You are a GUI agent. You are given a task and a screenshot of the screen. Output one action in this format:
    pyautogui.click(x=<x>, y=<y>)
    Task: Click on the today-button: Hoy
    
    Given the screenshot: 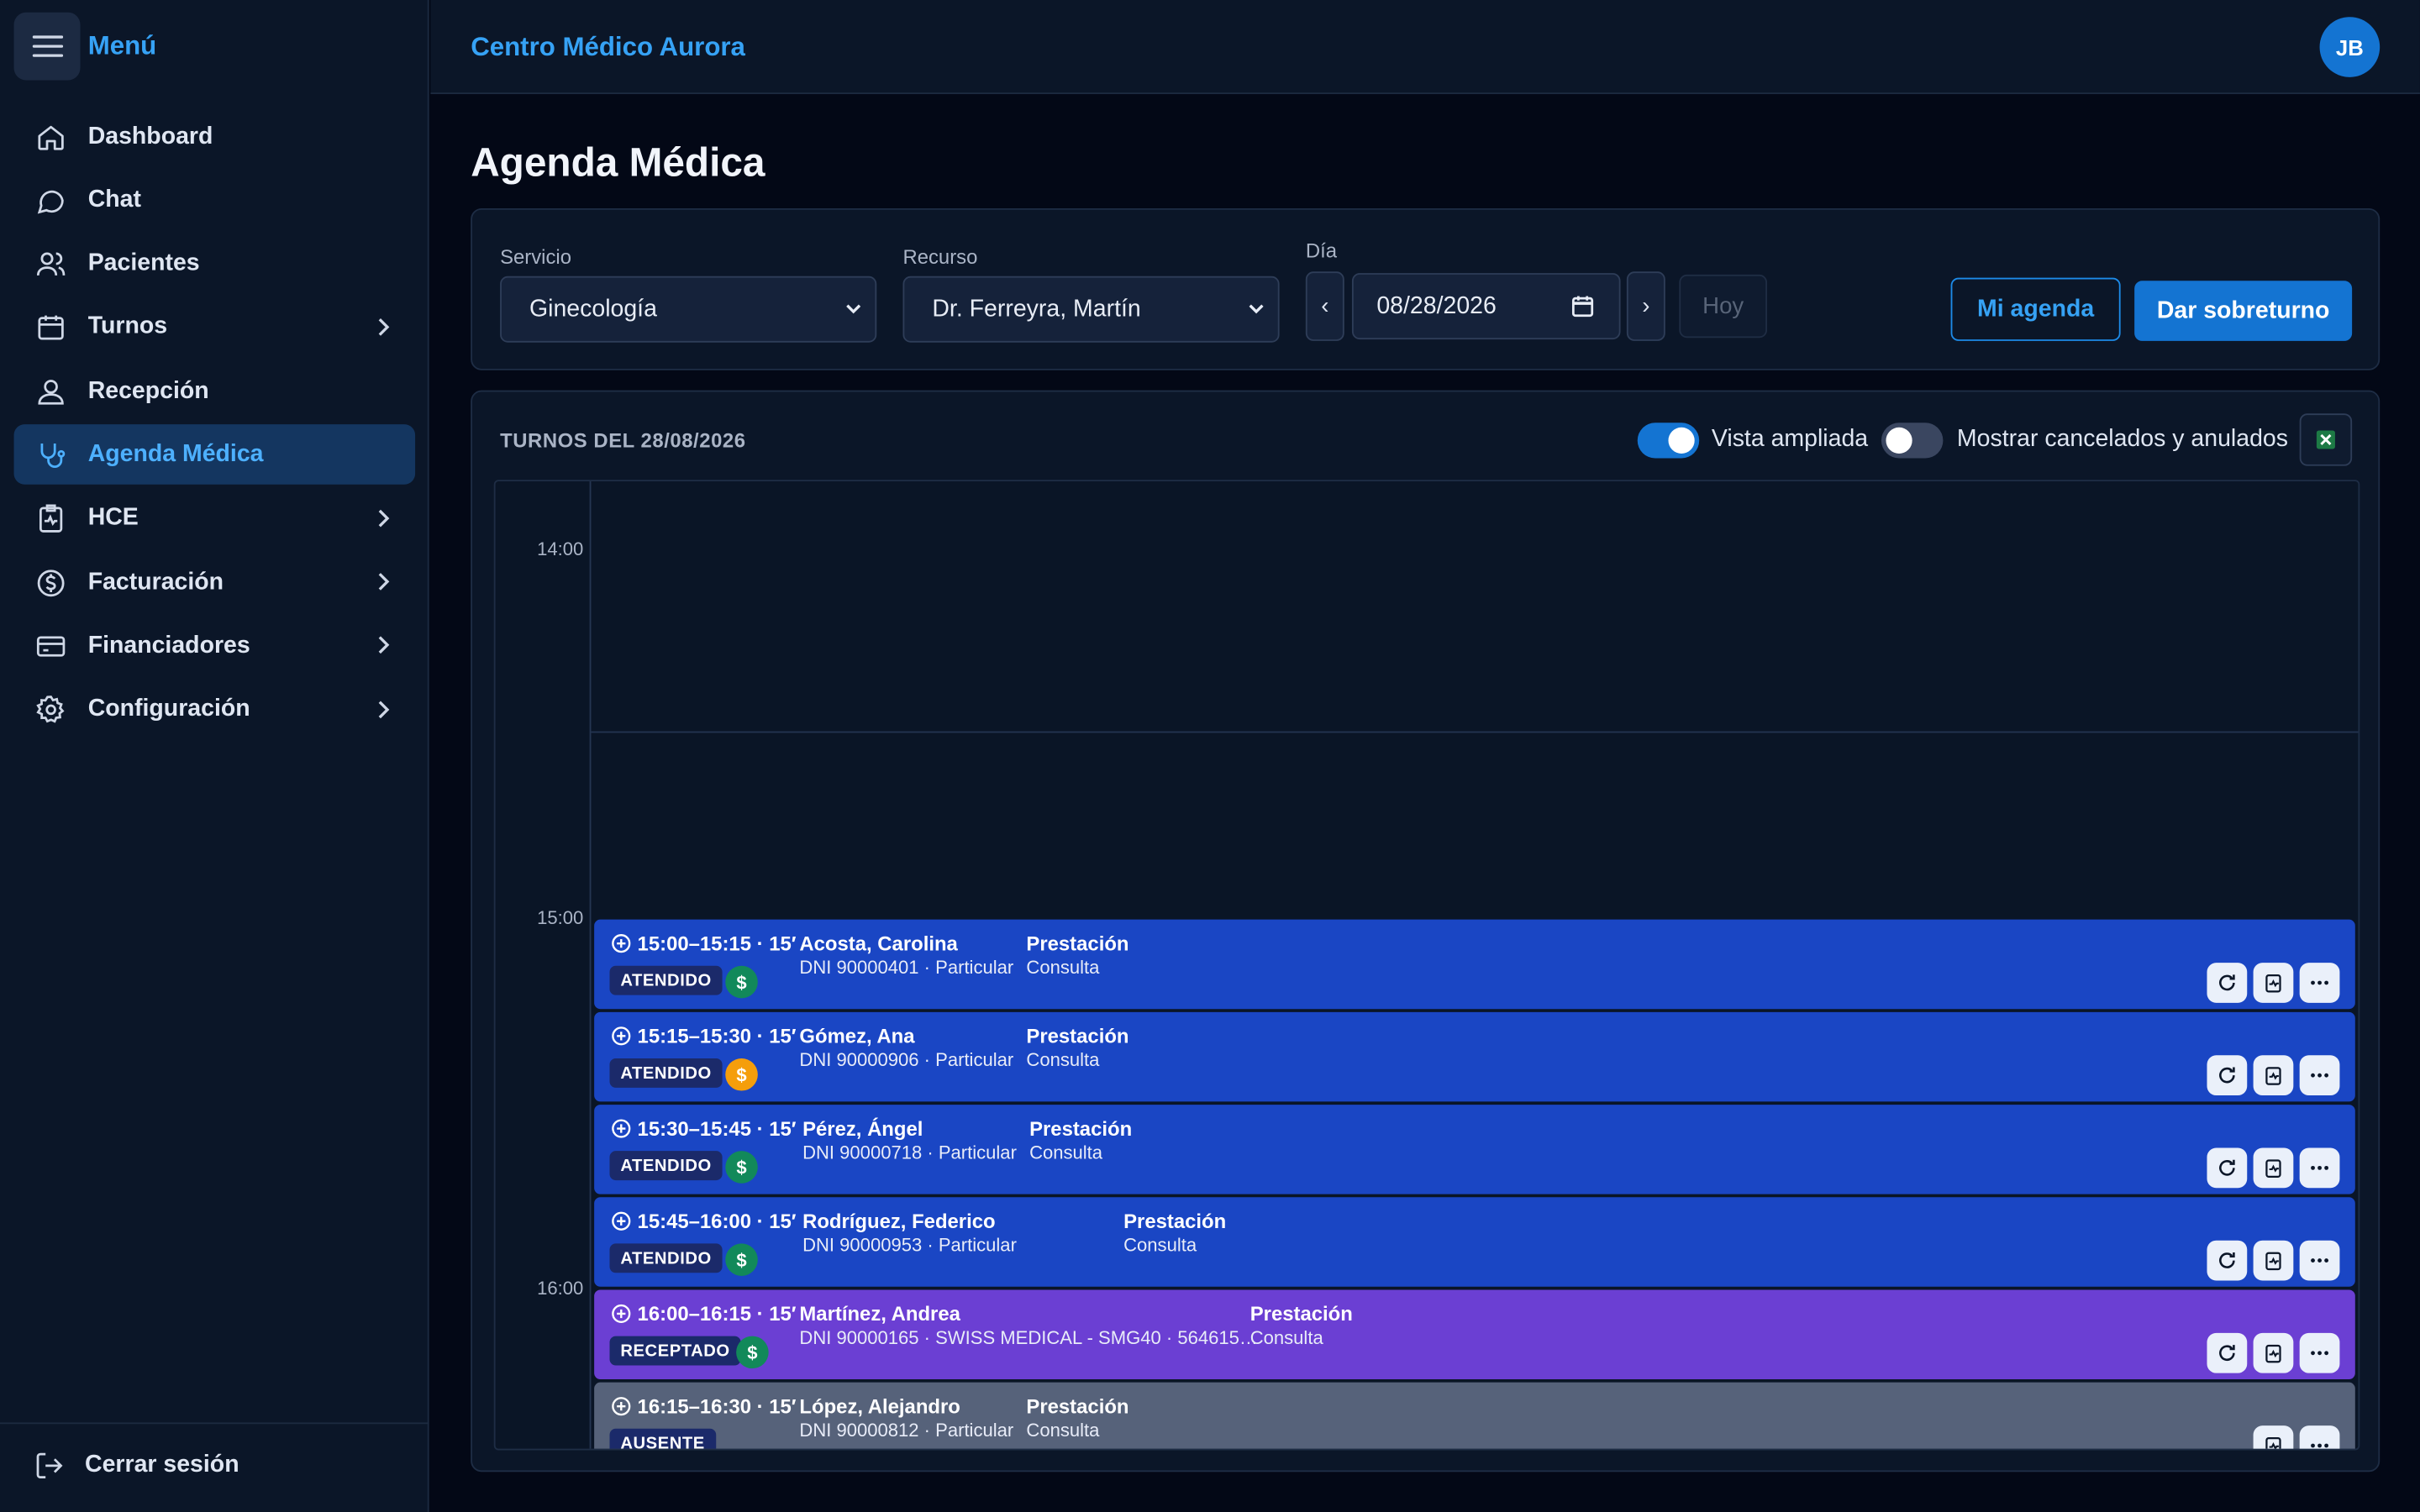 What is the action you would take?
    pyautogui.click(x=1724, y=306)
    